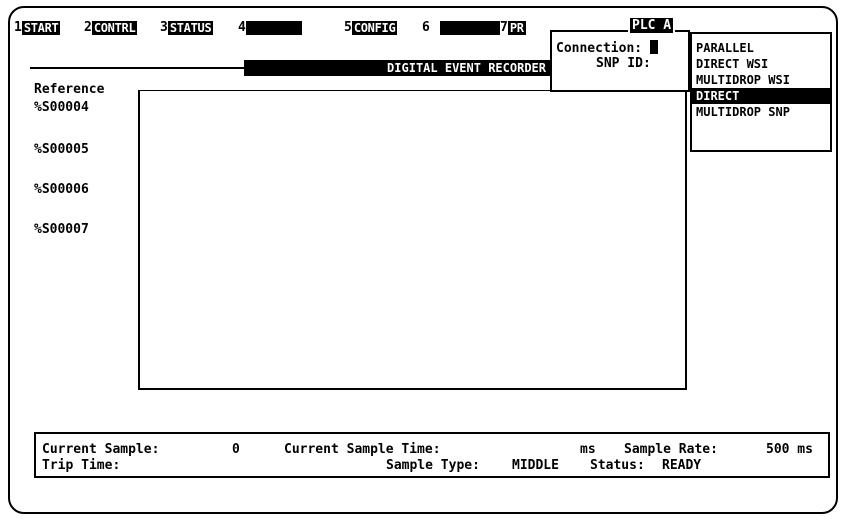 This screenshot has height=520, width=843. I want to click on plc-popup-title-text: PLC A, so click(652, 25).